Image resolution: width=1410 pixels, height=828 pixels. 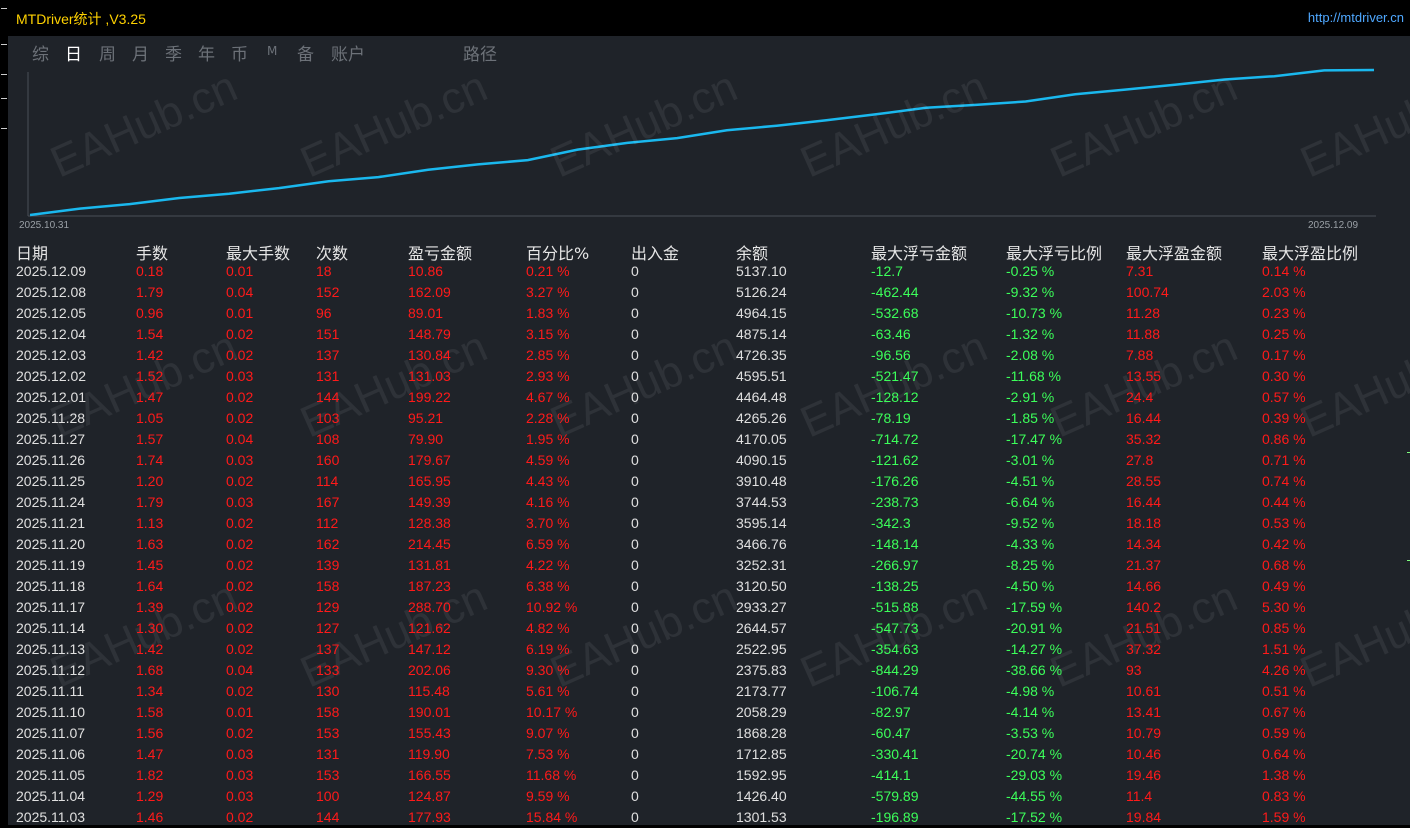 I want to click on website-link: http://mtdriver.cn, so click(x=1356, y=17).